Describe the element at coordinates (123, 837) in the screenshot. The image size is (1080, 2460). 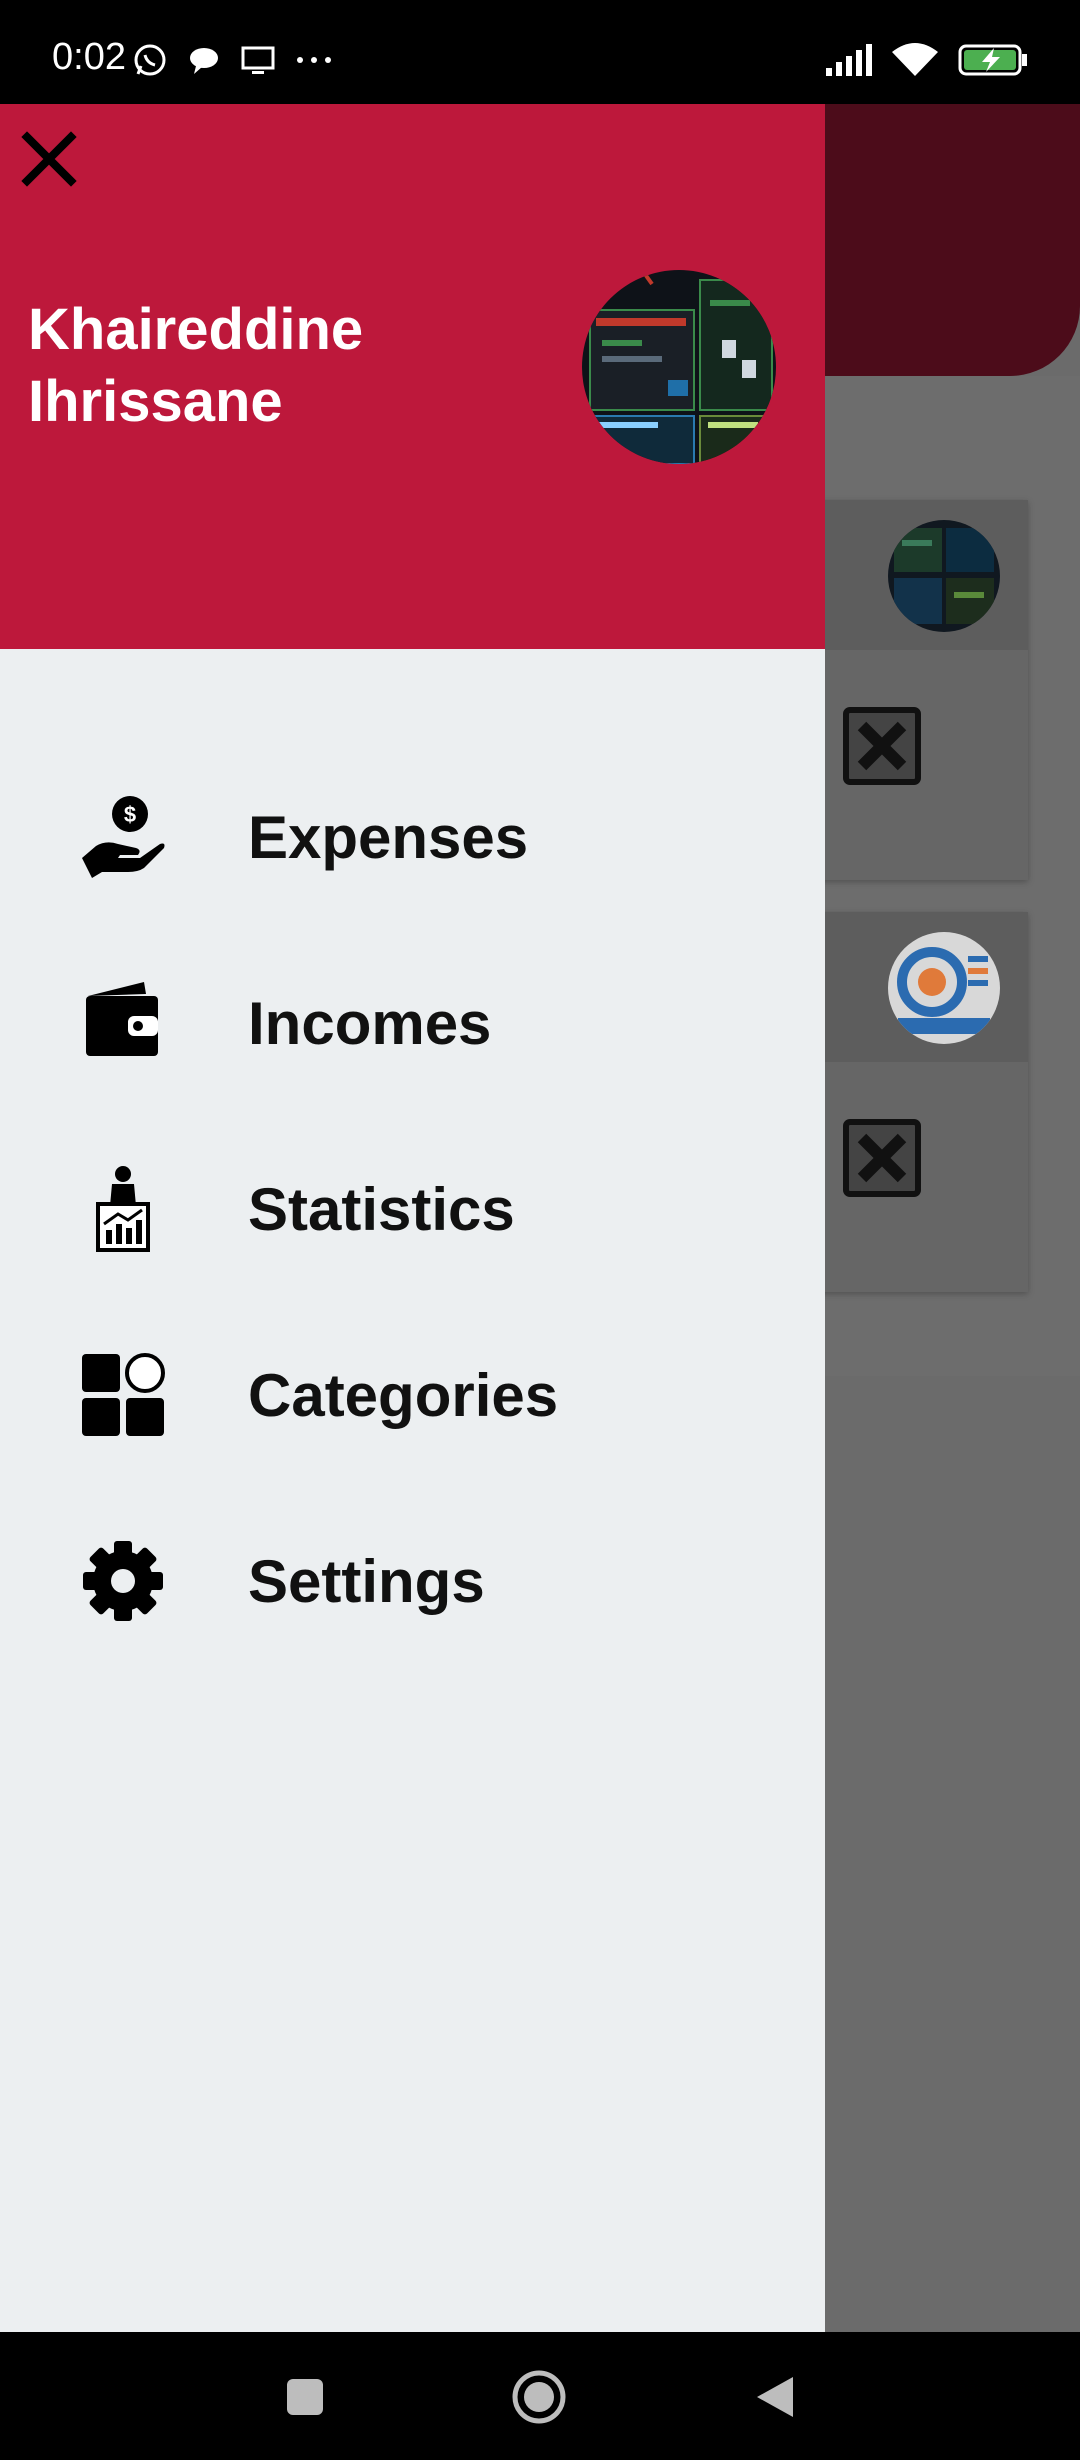
I see `hand-dollar-icon: $` at that location.